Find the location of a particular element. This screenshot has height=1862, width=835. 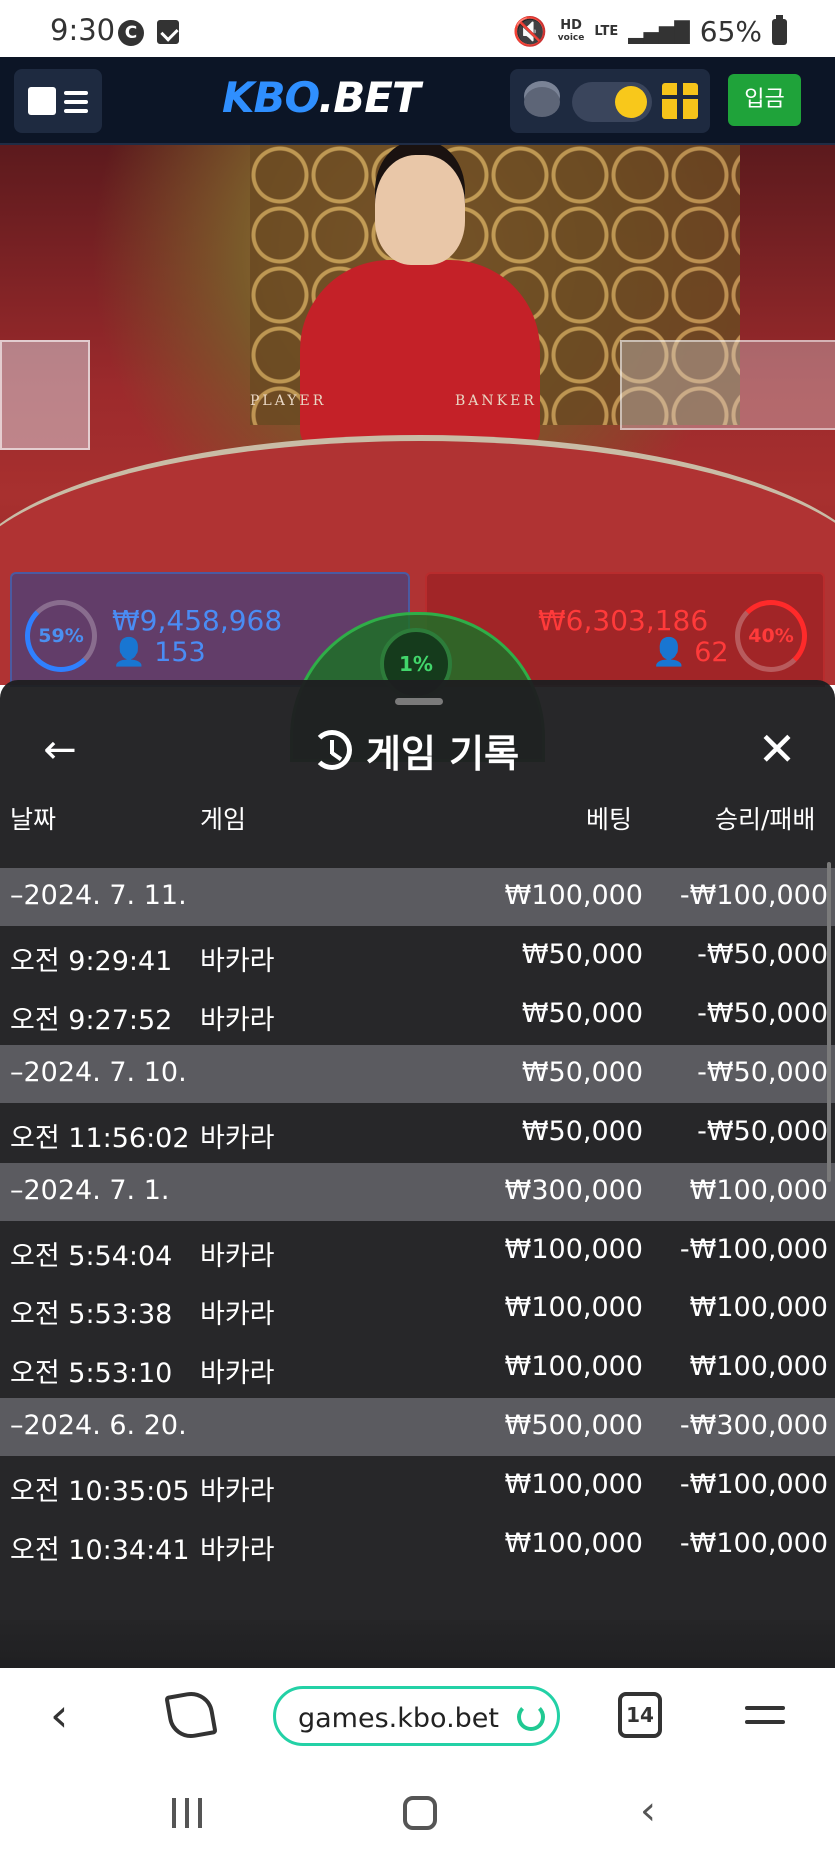

mute-icon: 🔇 is located at coordinates (530, 31).